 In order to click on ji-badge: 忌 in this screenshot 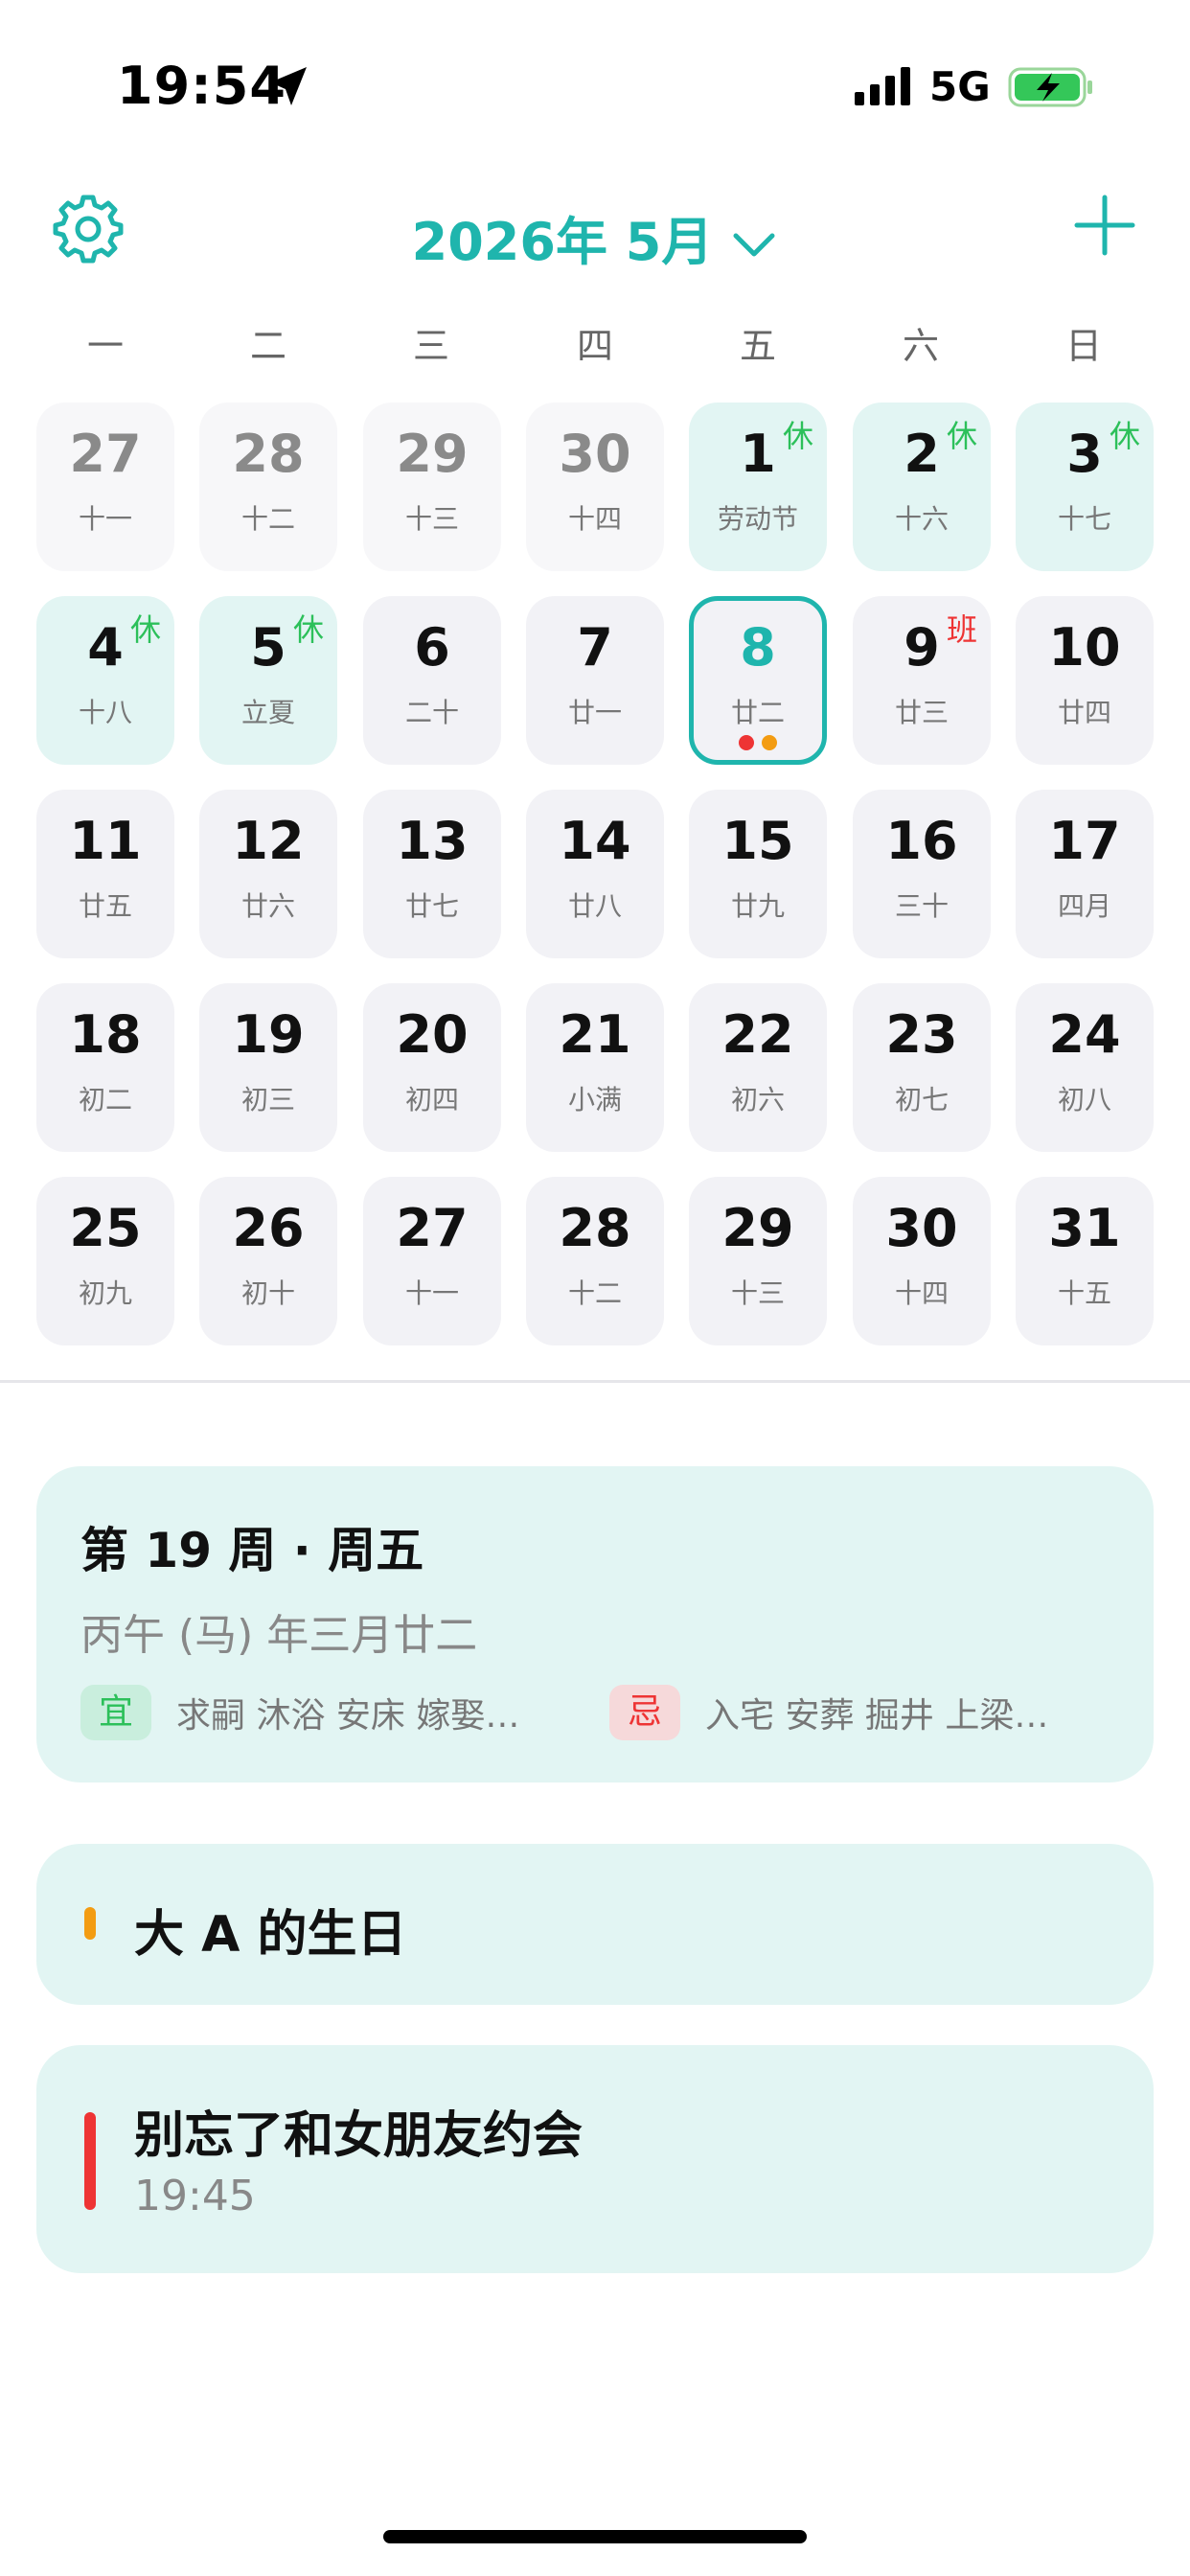, I will do `click(645, 1713)`.